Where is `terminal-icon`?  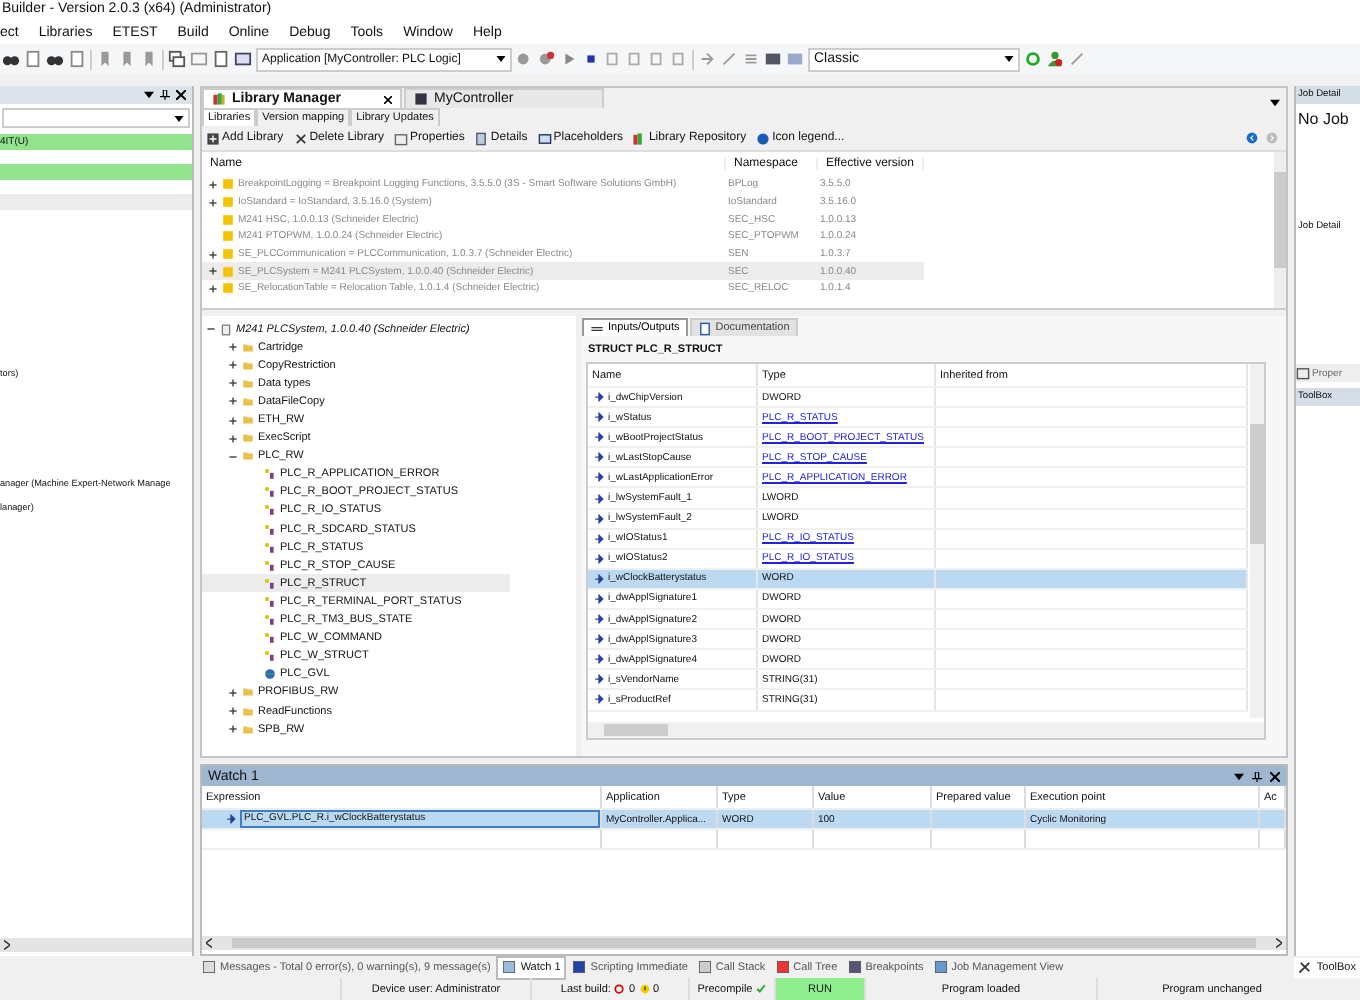
terminal-icon is located at coordinates (579, 967).